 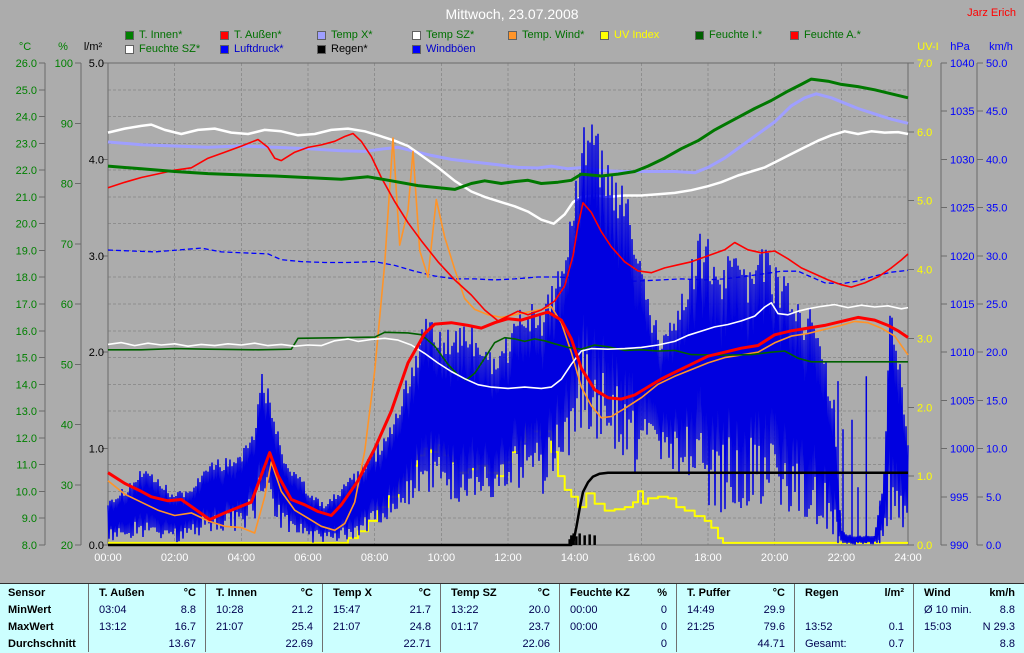 I want to click on table-row-label-left: Durchschnitt, so click(x=42, y=643).